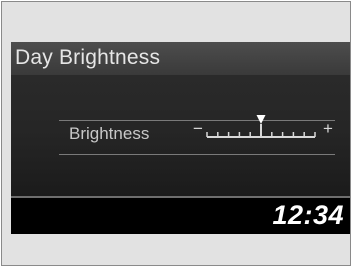 This screenshot has height=268, width=353. What do you see at coordinates (197, 154) in the screenshot?
I see `row-bottom-divider` at bounding box center [197, 154].